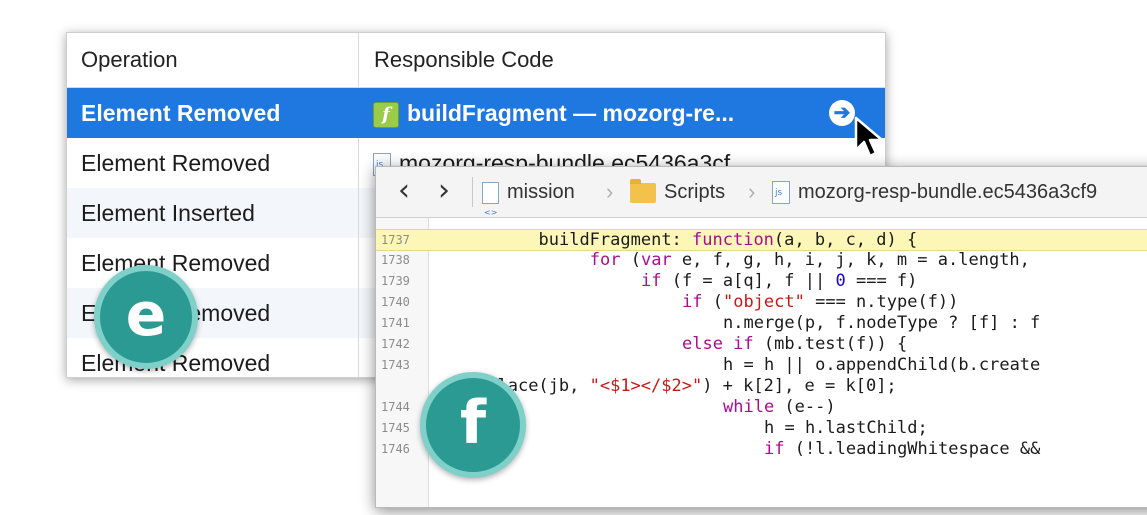 The image size is (1147, 515). What do you see at coordinates (541, 192) in the screenshot?
I see `breadcrumb-label: mission` at bounding box center [541, 192].